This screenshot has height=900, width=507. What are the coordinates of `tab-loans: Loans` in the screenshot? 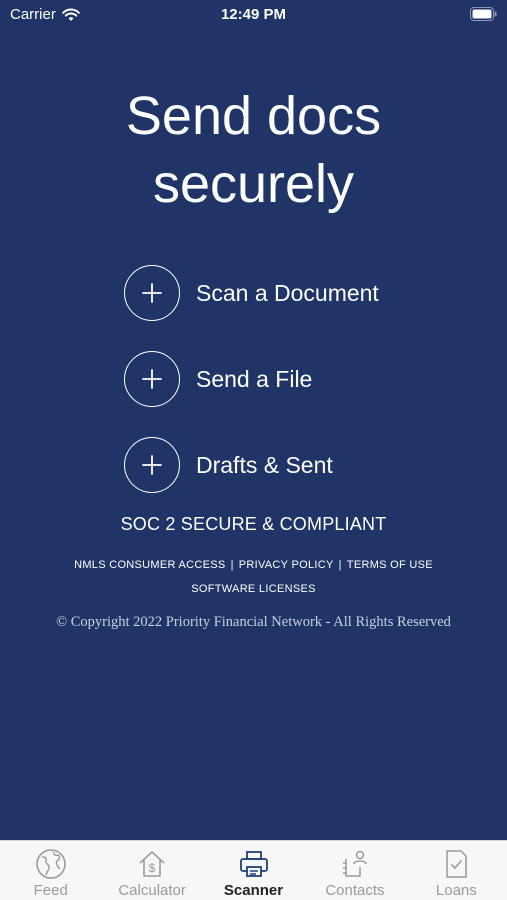 It's located at (456, 870).